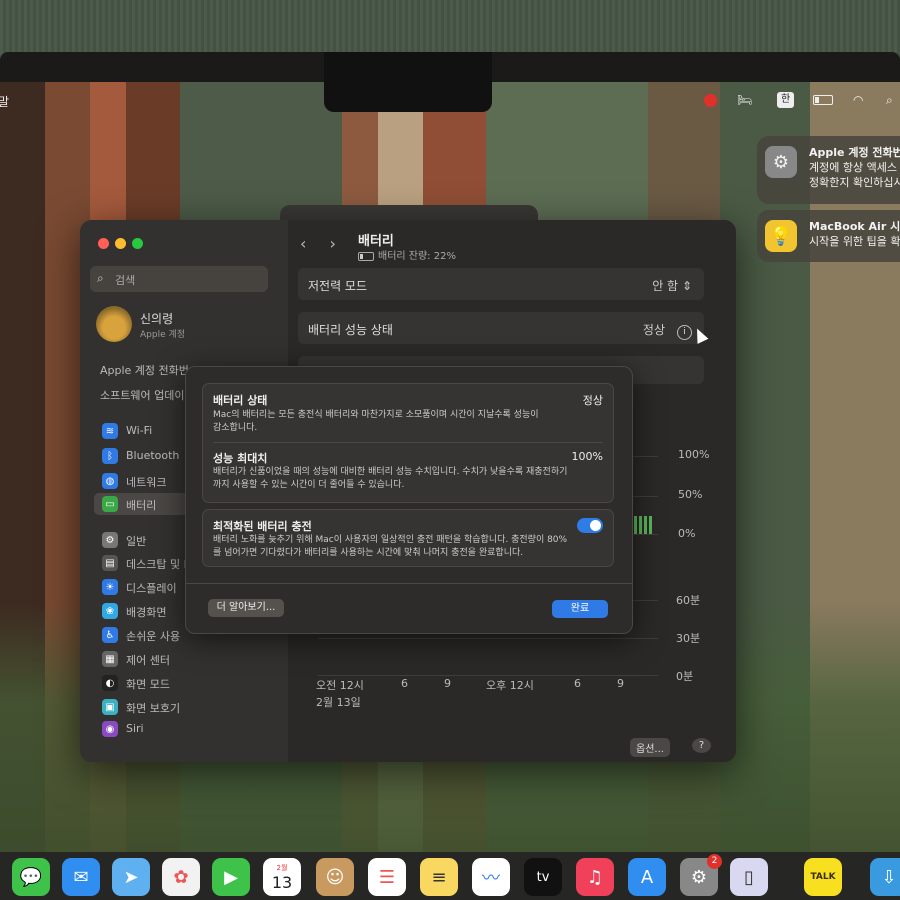 The image size is (900, 900). Describe the element at coordinates (694, 454) in the screenshot. I see `y-tick-label: 100%` at that location.